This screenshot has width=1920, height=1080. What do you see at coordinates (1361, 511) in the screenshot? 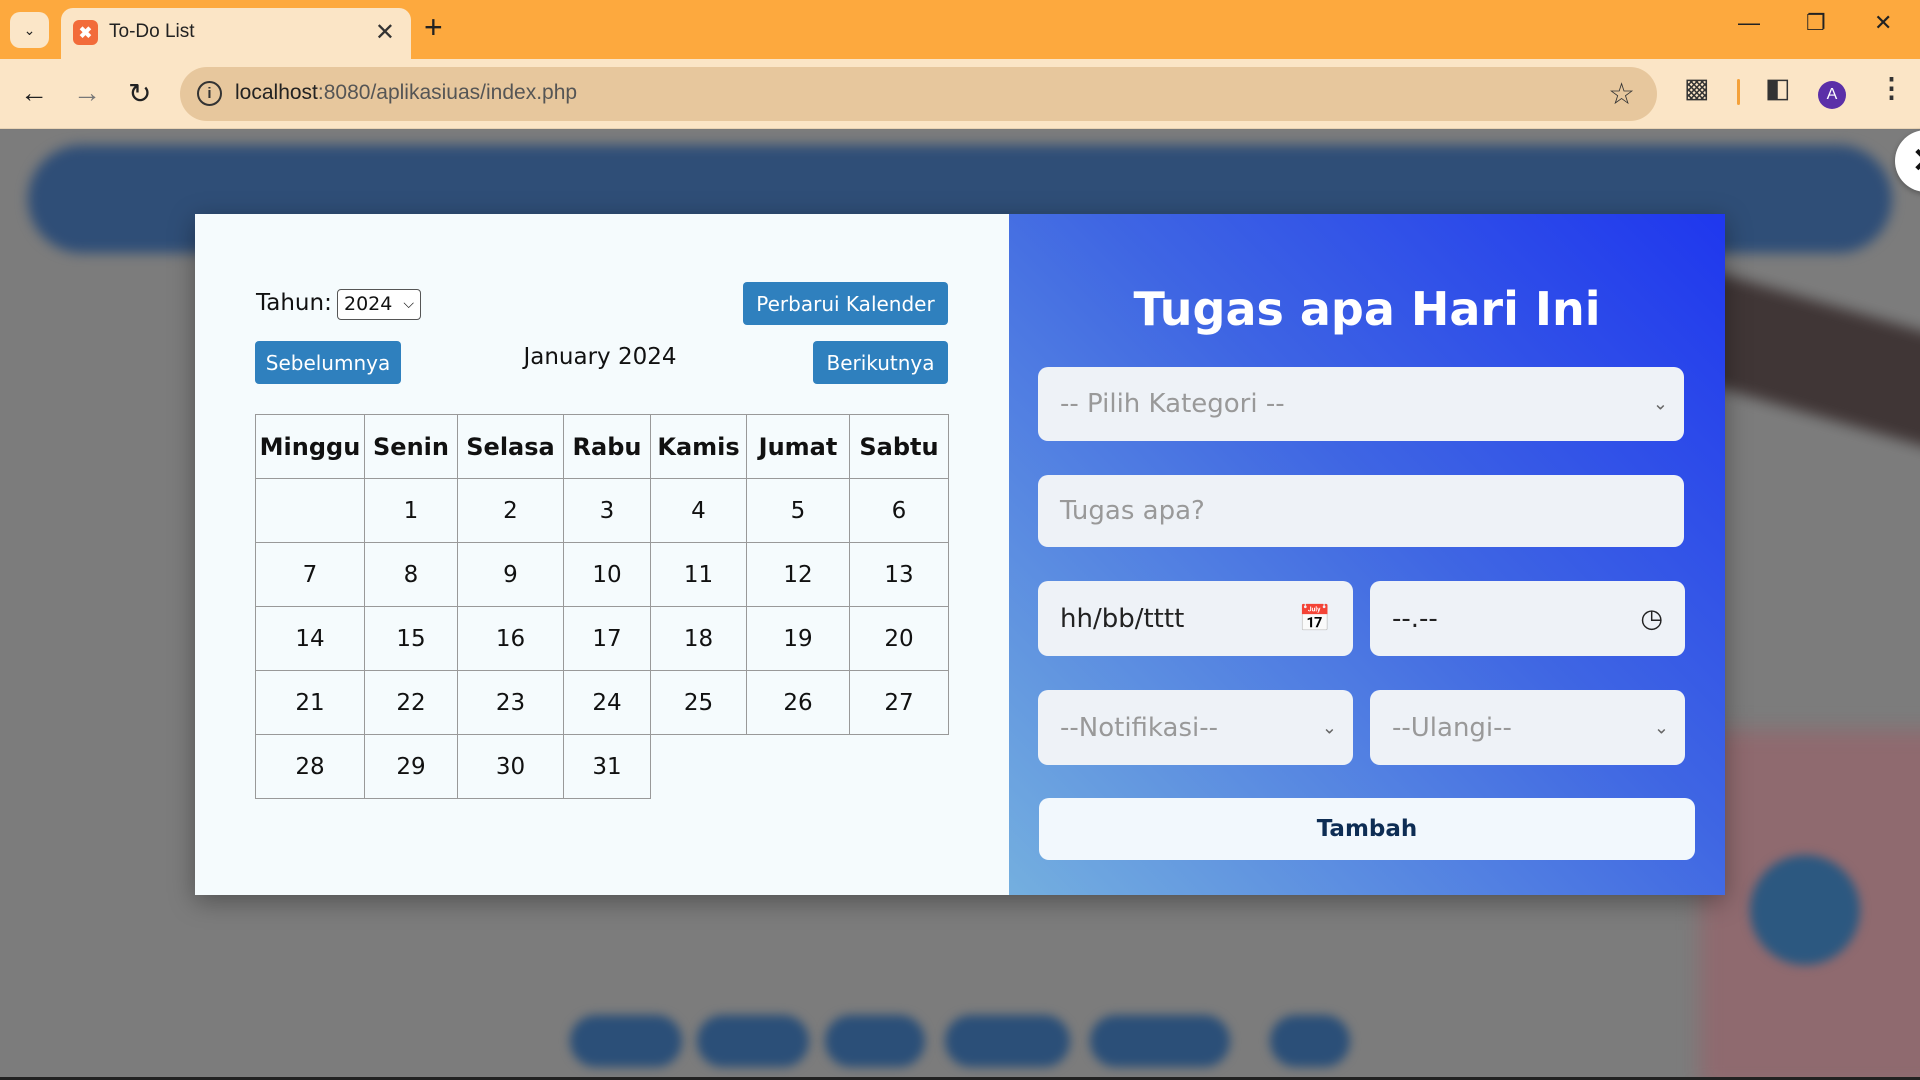
I see `task-input: Tugas apa?` at bounding box center [1361, 511].